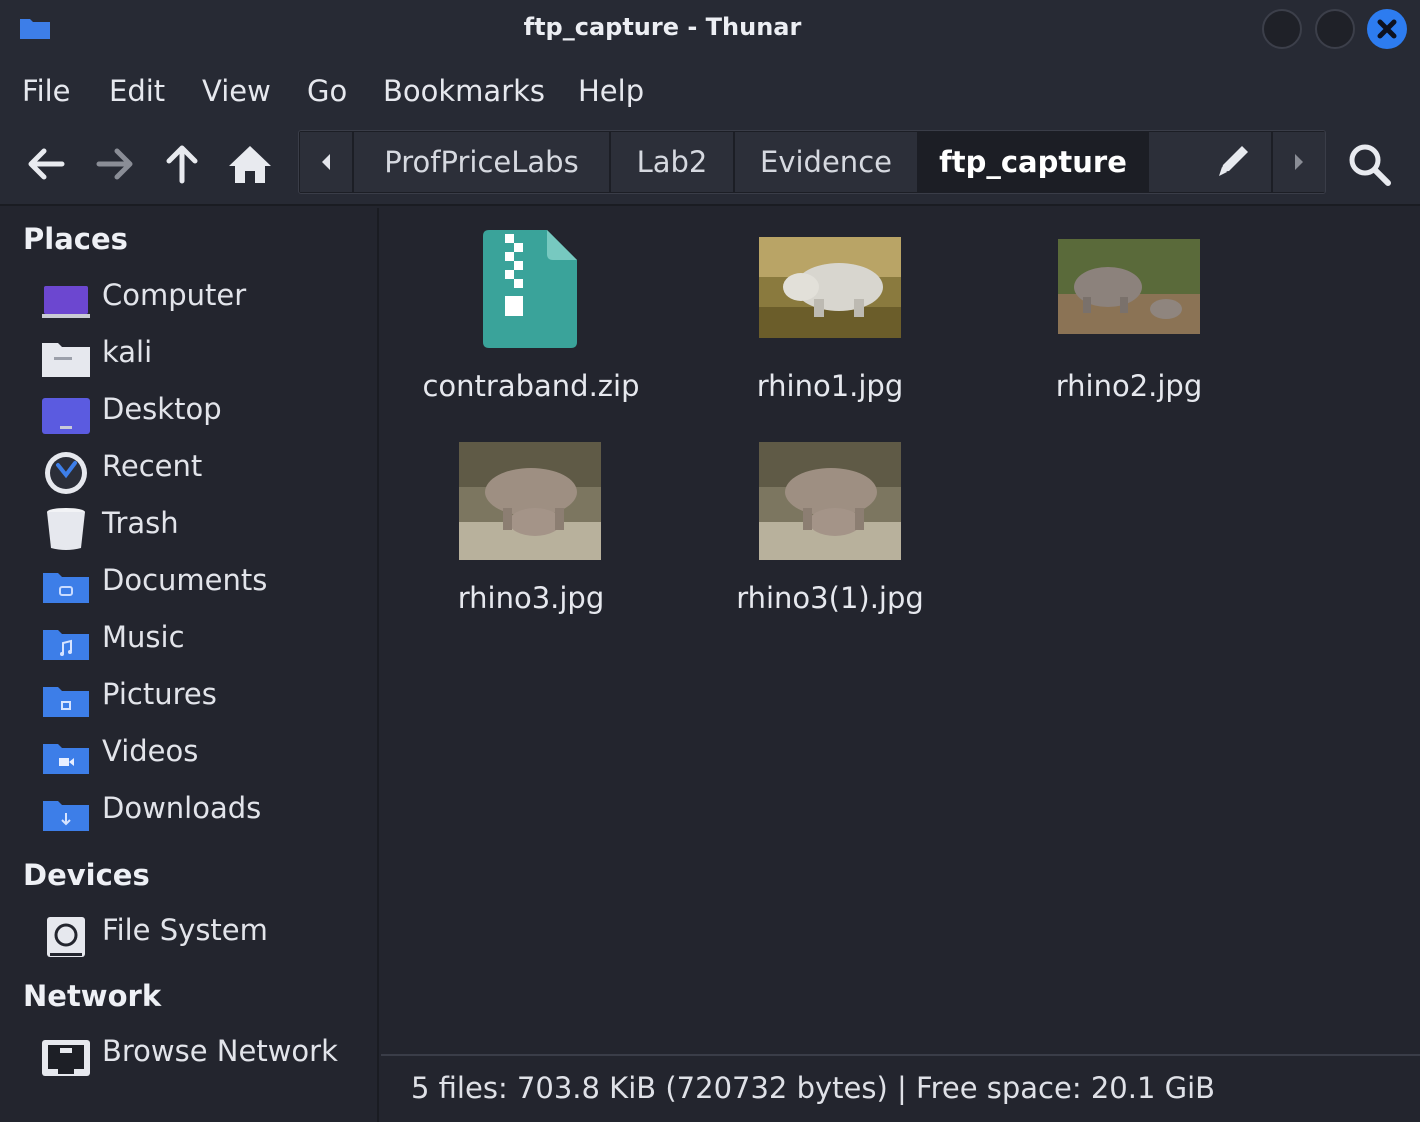 Image resolution: width=1420 pixels, height=1122 pixels. Describe the element at coordinates (662, 27) in the screenshot. I see `window-title: ftp_capture - Thunar` at that location.